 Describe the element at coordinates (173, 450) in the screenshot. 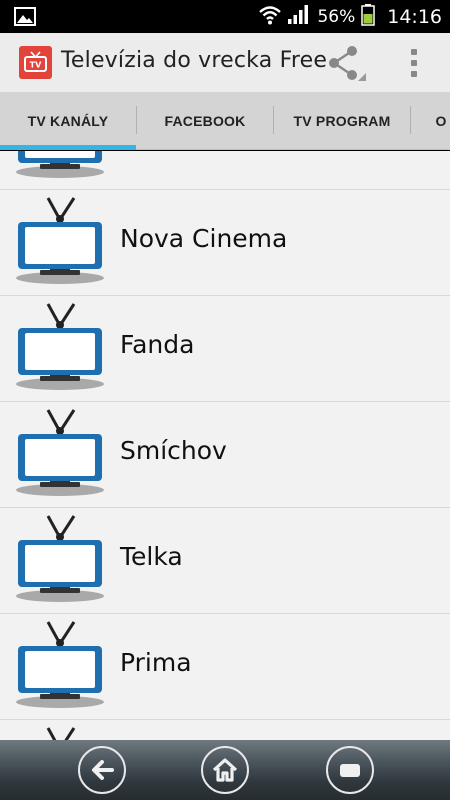

I see `channel-name: Smíchov` at that location.